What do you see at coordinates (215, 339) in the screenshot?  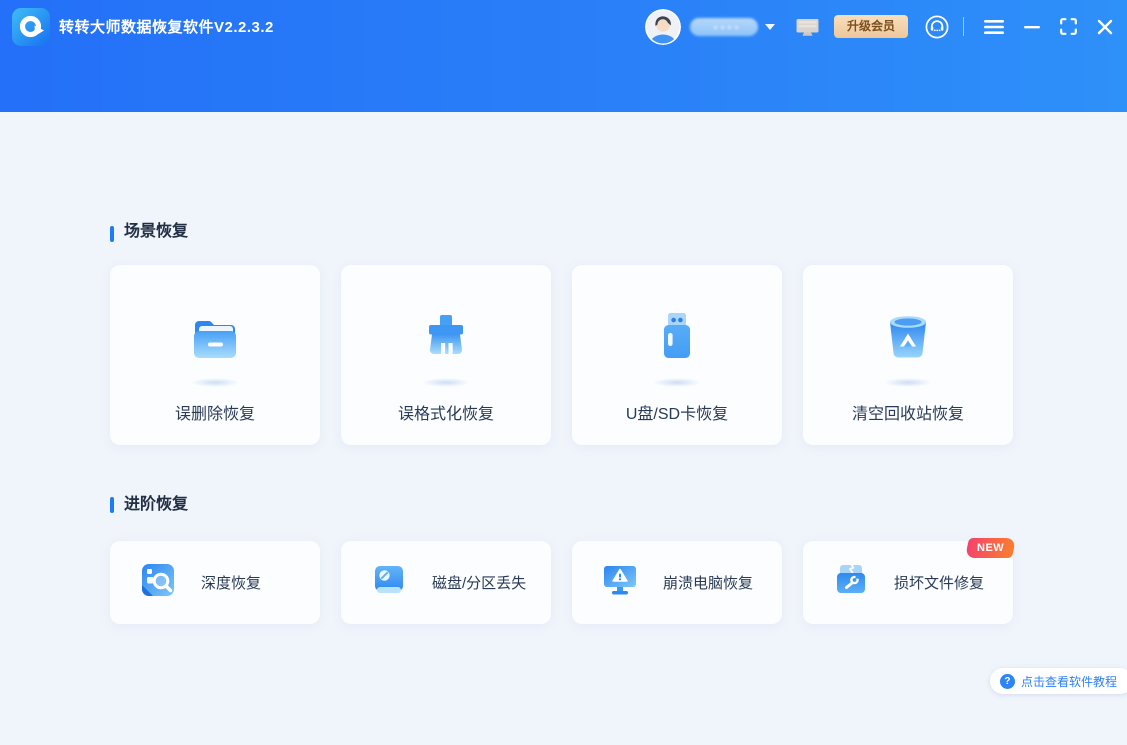 I see `folder-icon` at bounding box center [215, 339].